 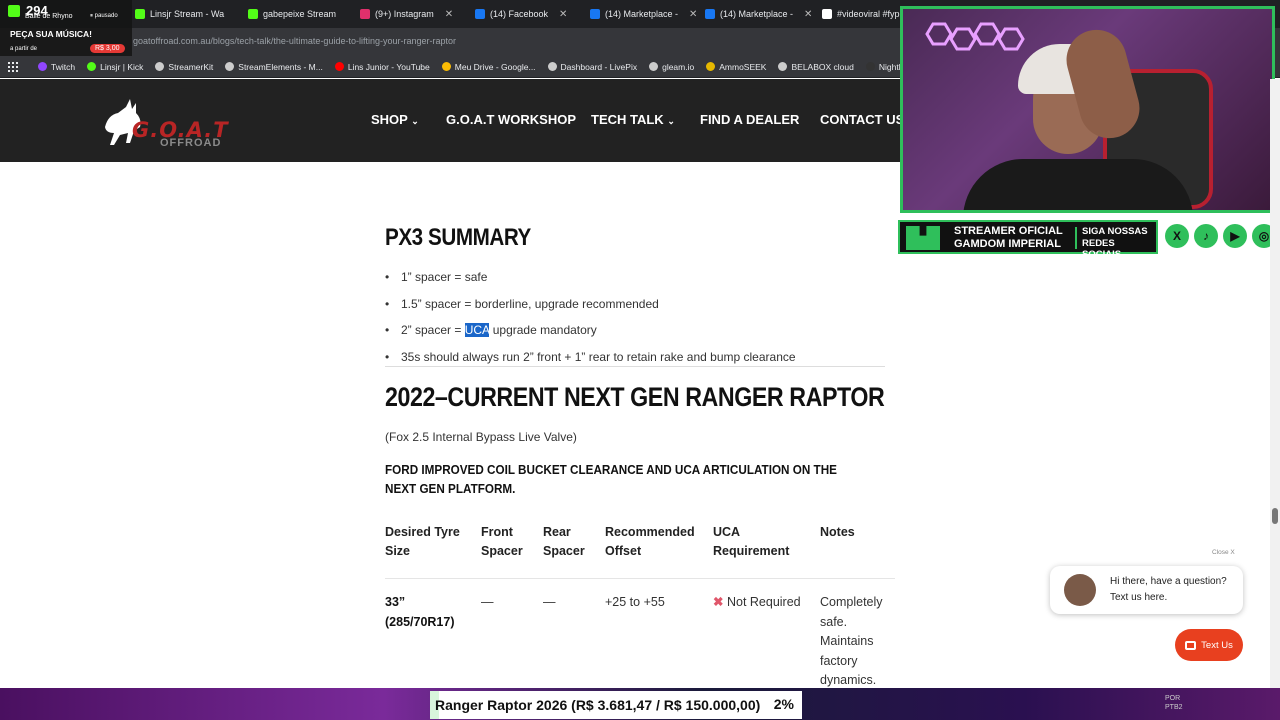 What do you see at coordinates (635, 397) in the screenshot?
I see `raptor-heading: 2022–CURRENT NEXT GEN RANGER RAPTOR` at bounding box center [635, 397].